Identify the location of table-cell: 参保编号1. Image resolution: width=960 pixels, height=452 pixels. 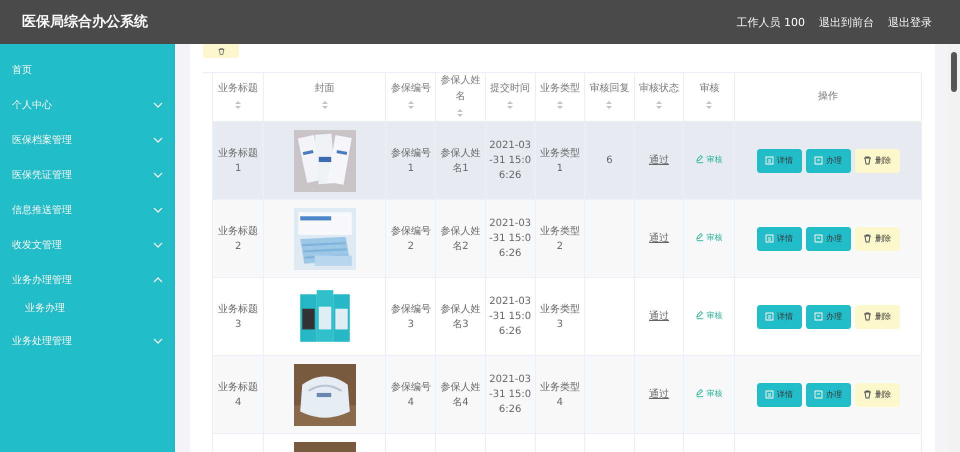
(410, 161).